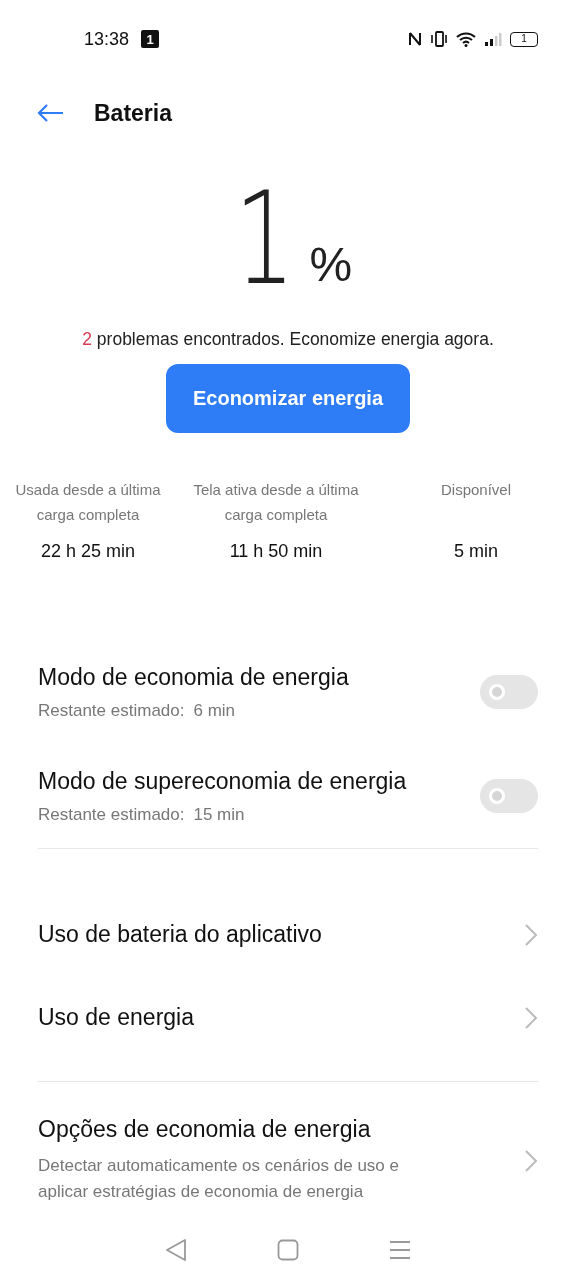 The image size is (576, 1280). What do you see at coordinates (150, 39) in the screenshot?
I see `notification-badge: 1` at bounding box center [150, 39].